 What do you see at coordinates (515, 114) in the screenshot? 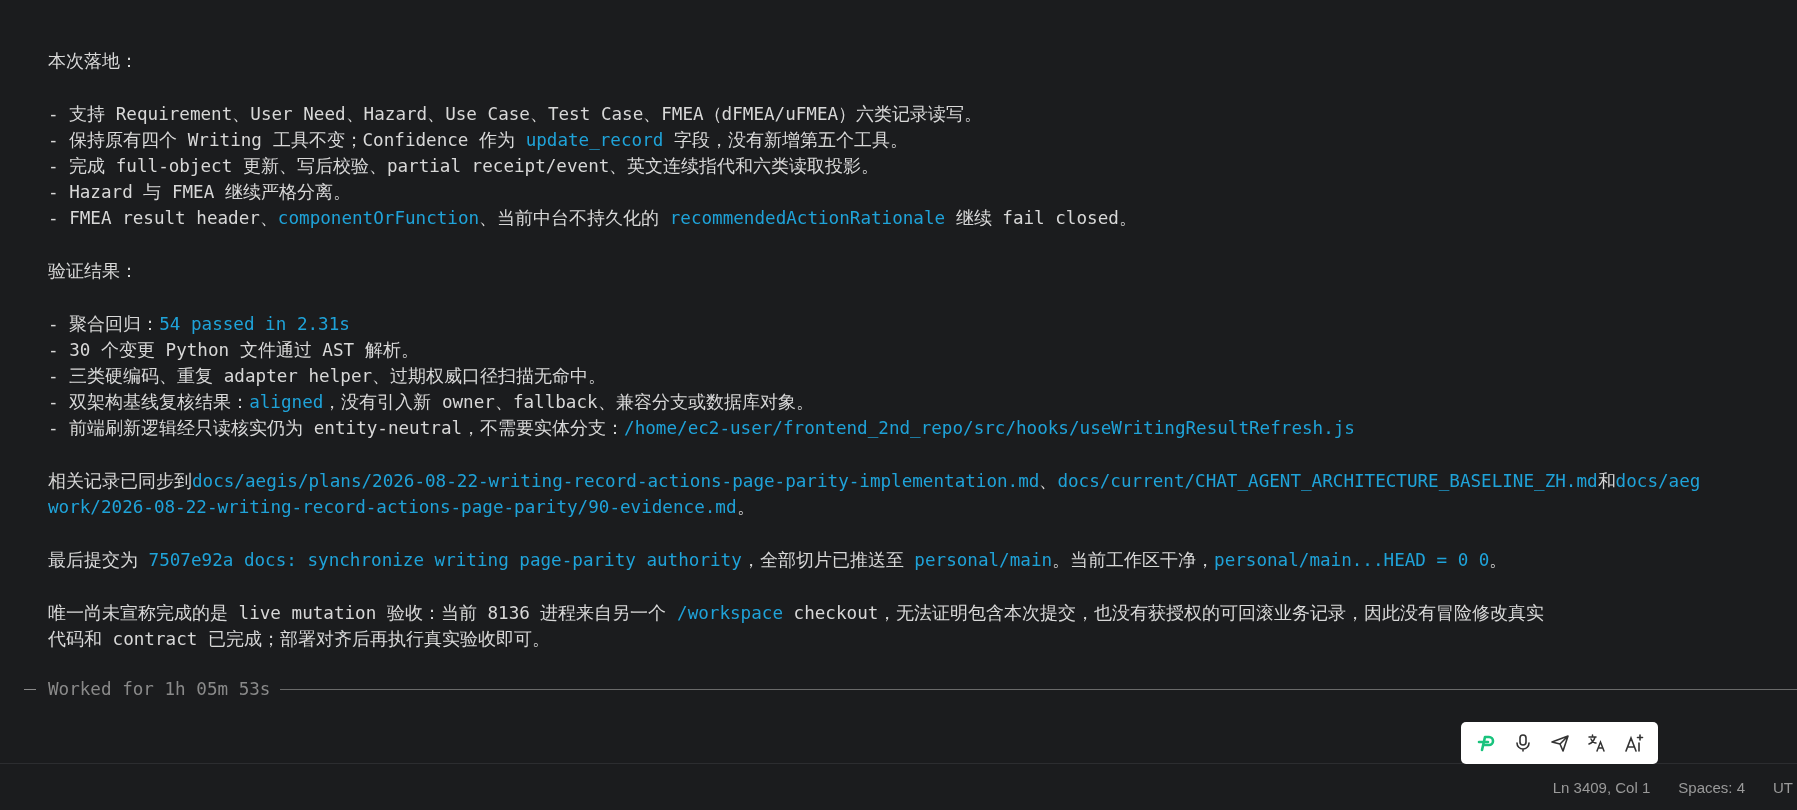
I see `output-line: - 支持 Requirement、User Need、Hazard、Use Case、Test Case、FMEA（dFMEA/uFMEA）六类记录读写。` at bounding box center [515, 114].